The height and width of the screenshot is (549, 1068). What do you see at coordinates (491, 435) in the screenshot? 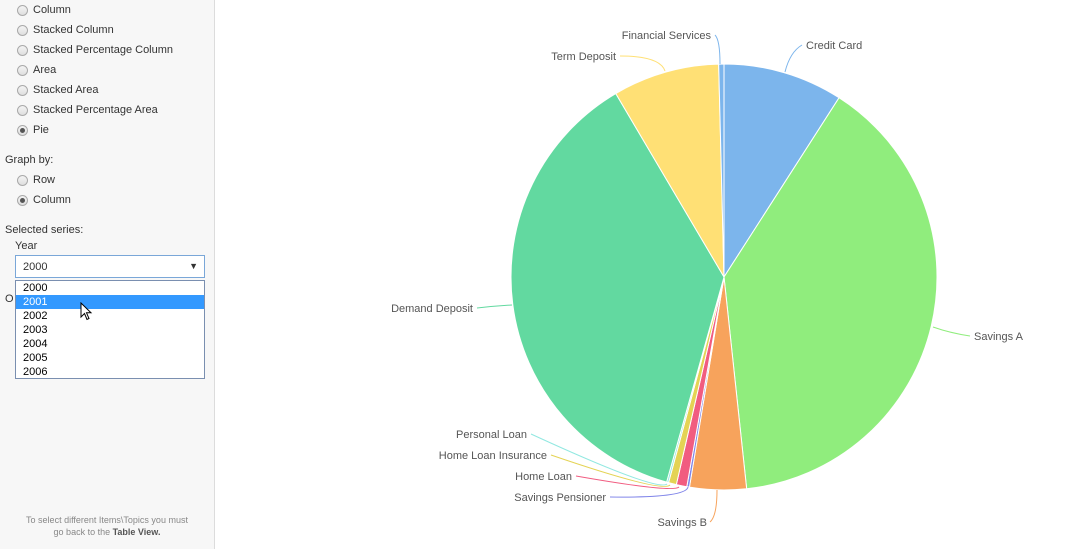
I see `data-label-personal-loan: Personal Loan` at bounding box center [491, 435].